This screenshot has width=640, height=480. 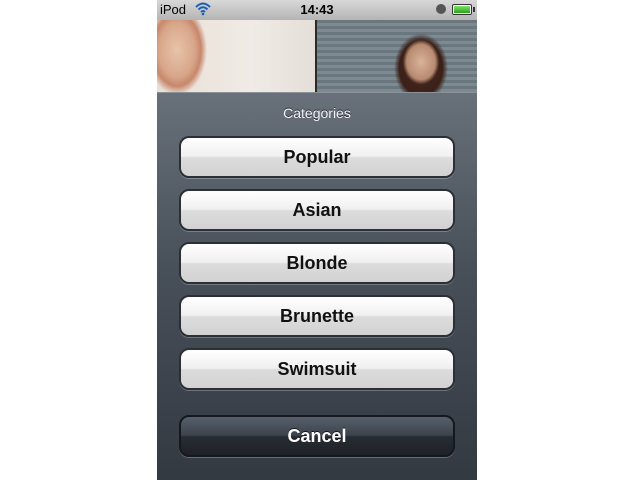 What do you see at coordinates (317, 210) in the screenshot?
I see `asian-button: Asian` at bounding box center [317, 210].